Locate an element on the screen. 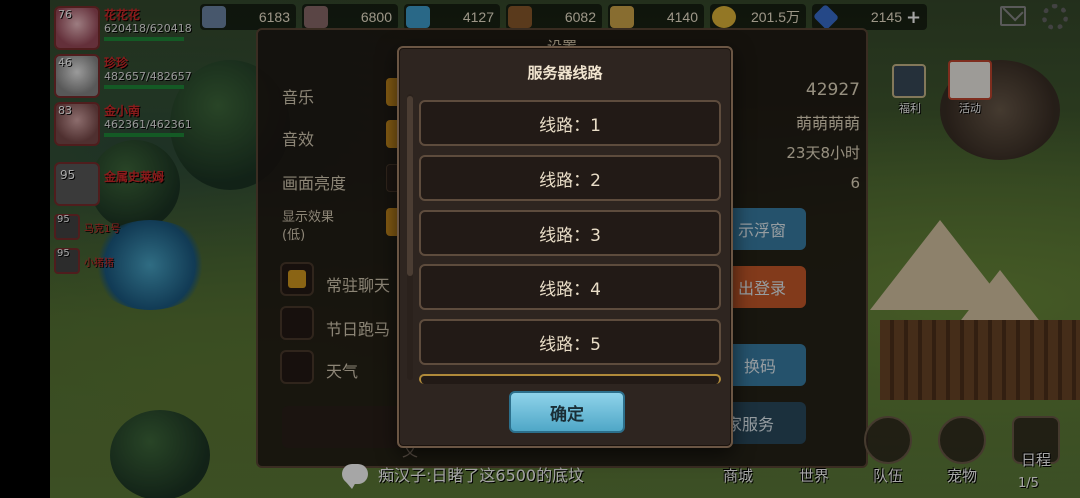 The image size is (1080, 498). server-line-option: 线路：5 is located at coordinates (570, 342).